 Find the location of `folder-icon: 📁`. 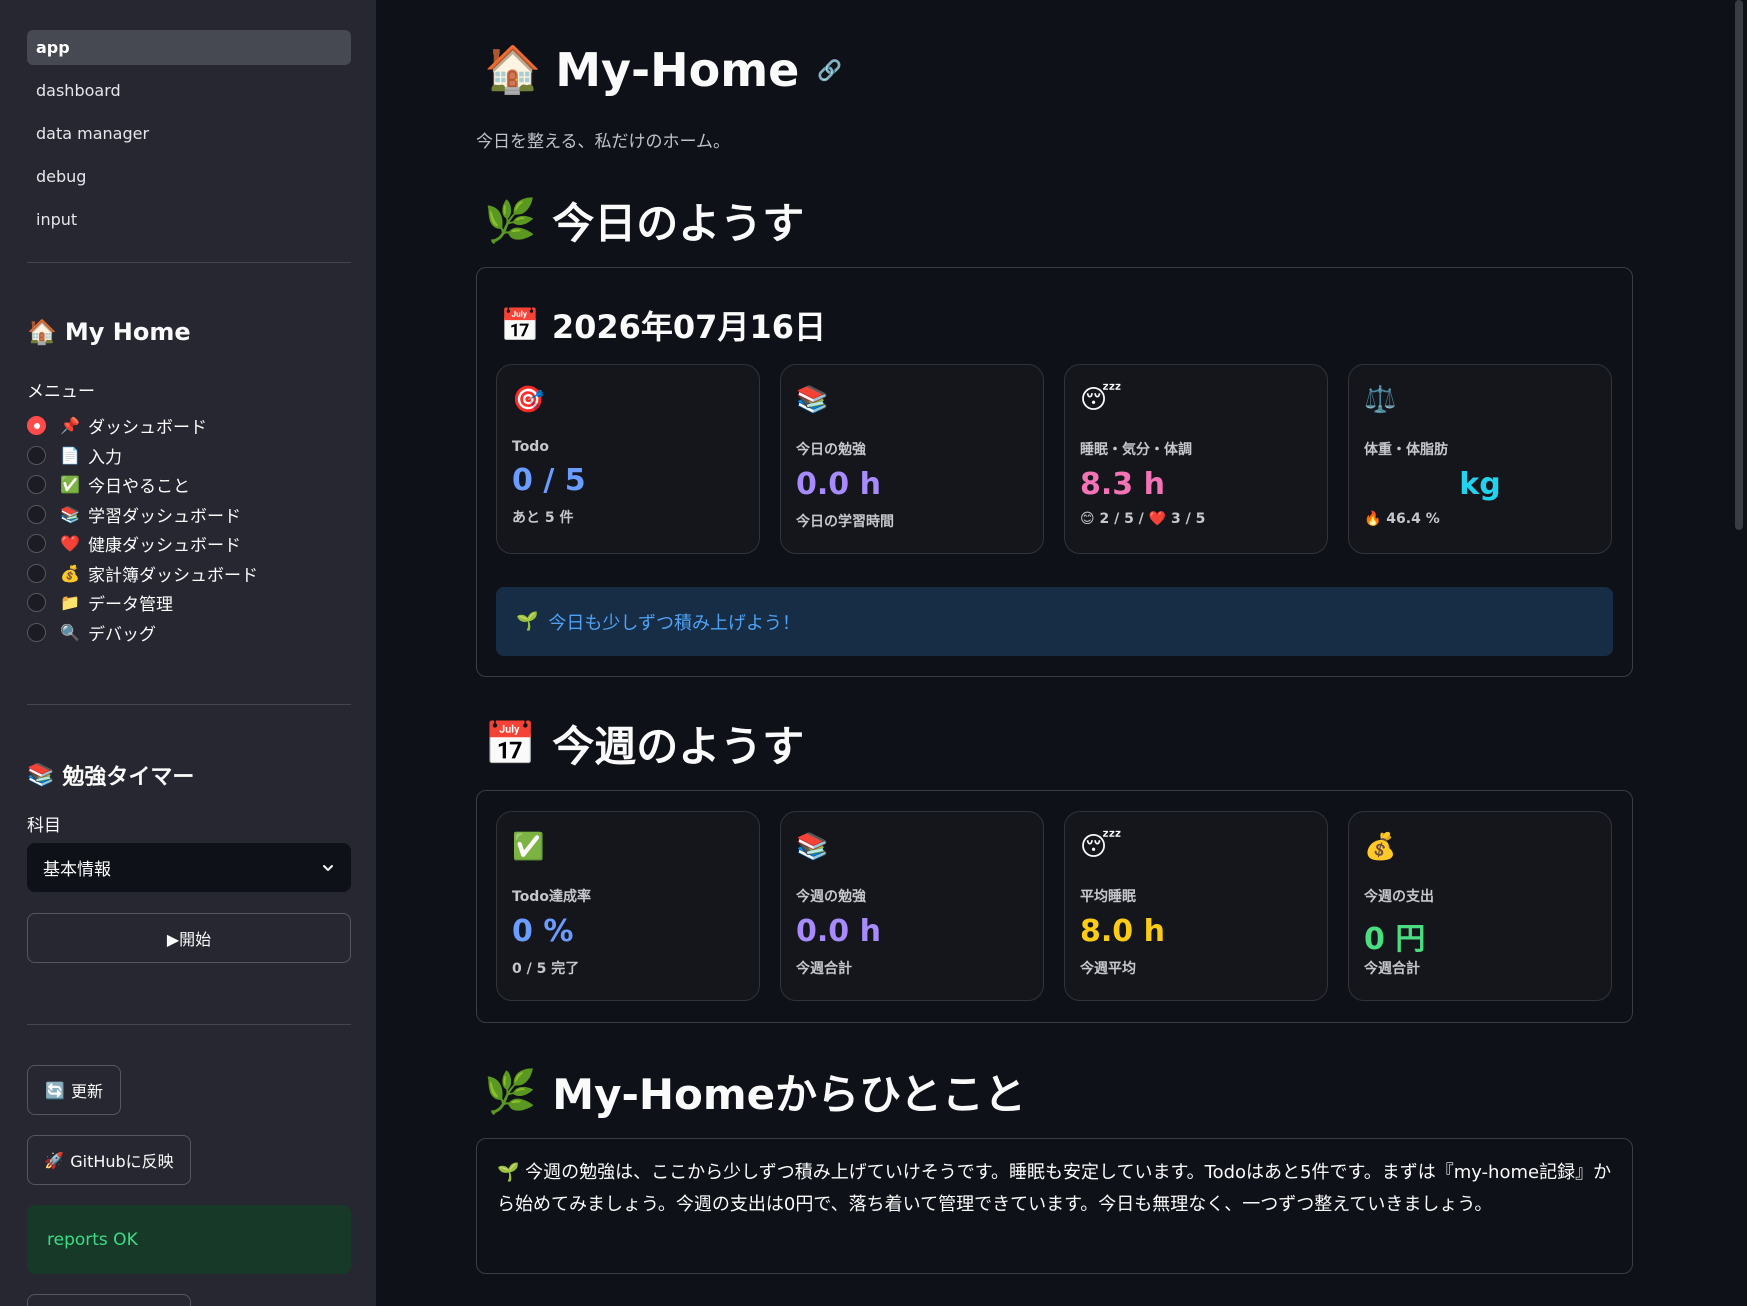

folder-icon: 📁 is located at coordinates (70, 603).